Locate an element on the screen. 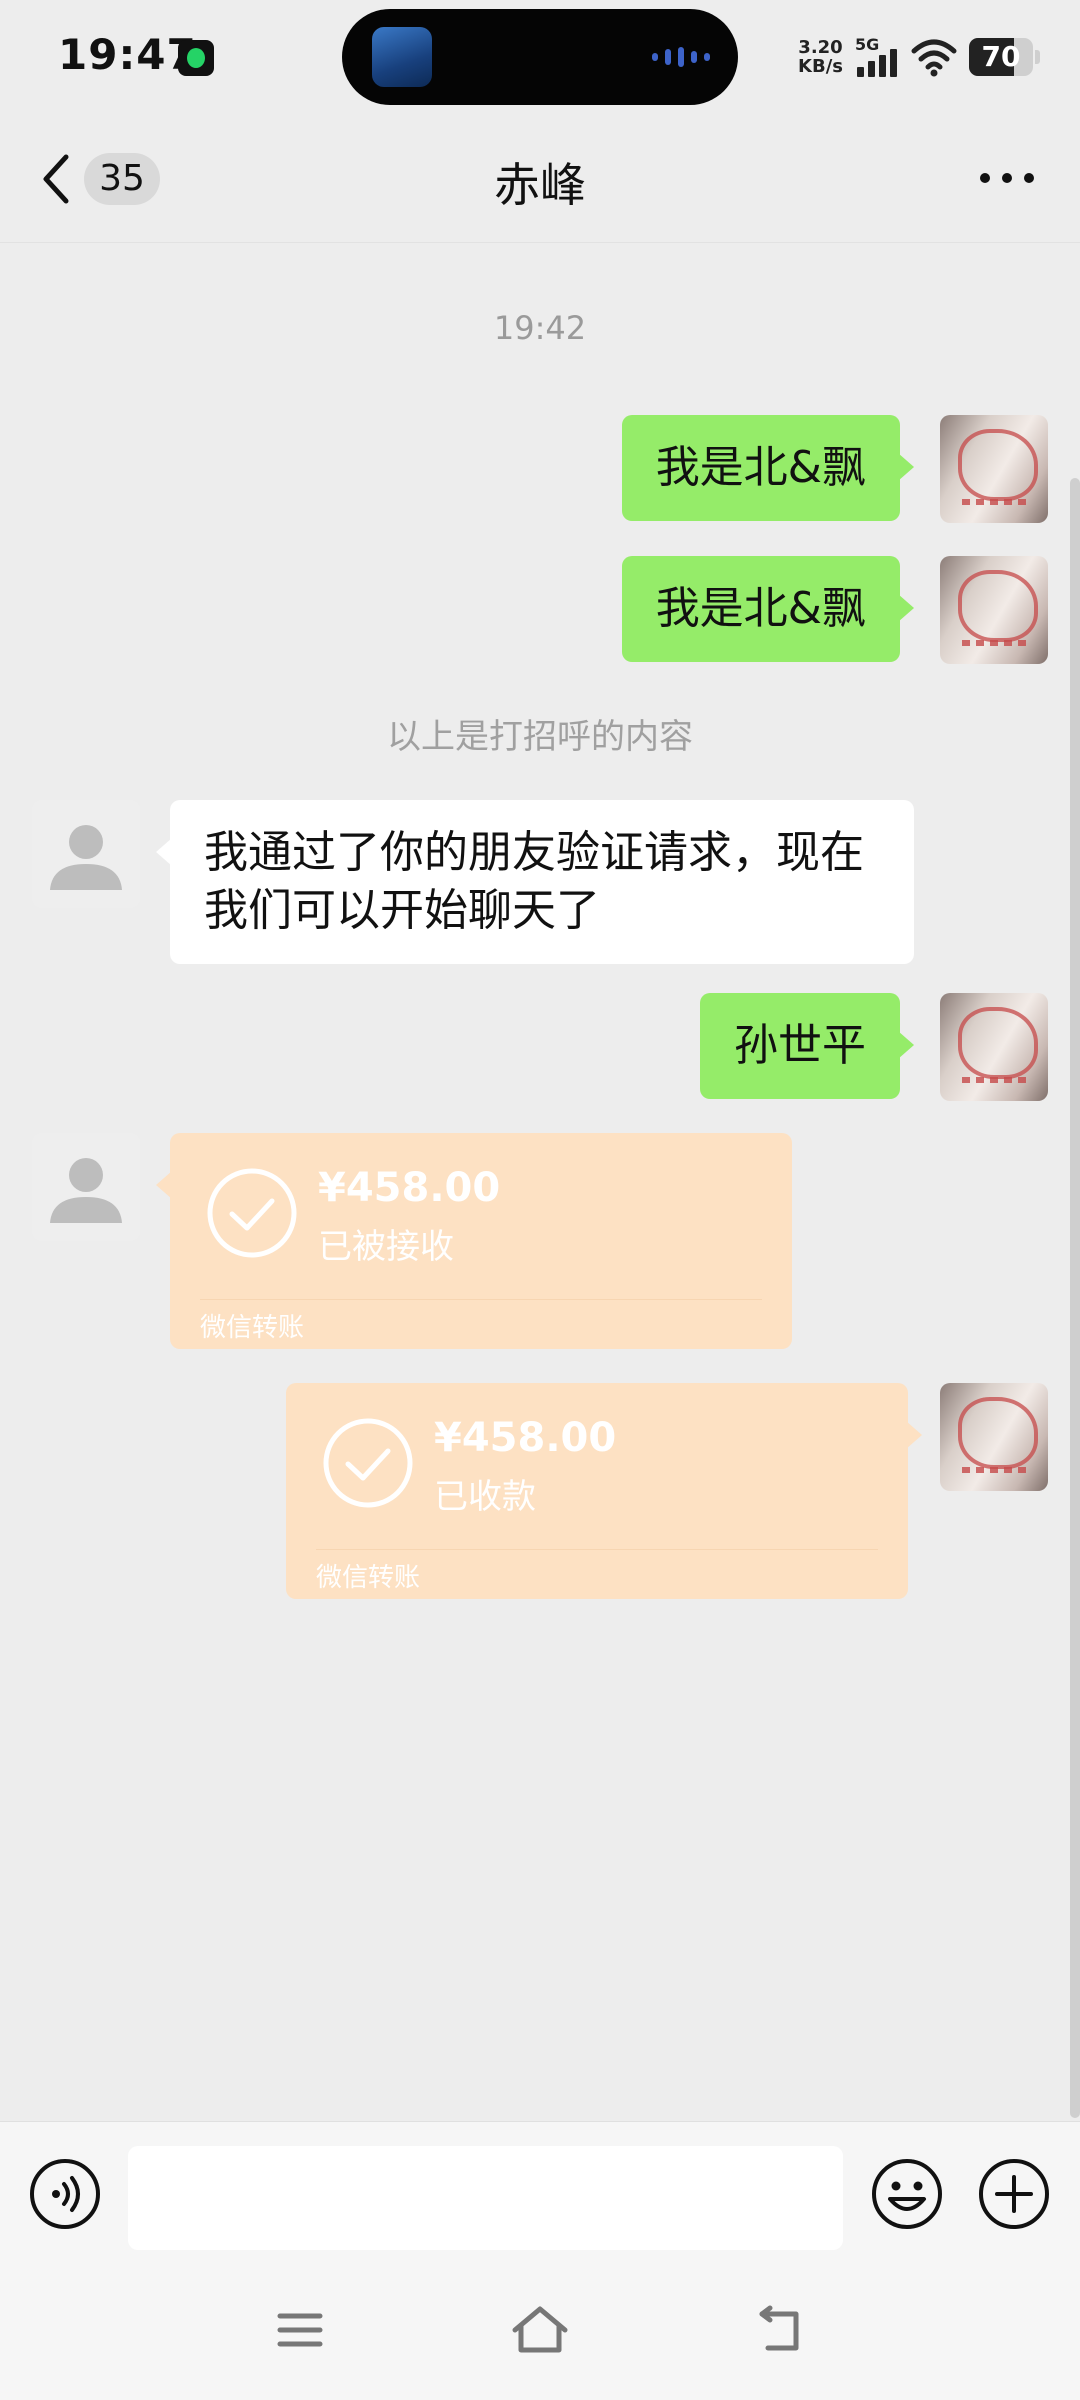  input-bar is located at coordinates (540, 2190).